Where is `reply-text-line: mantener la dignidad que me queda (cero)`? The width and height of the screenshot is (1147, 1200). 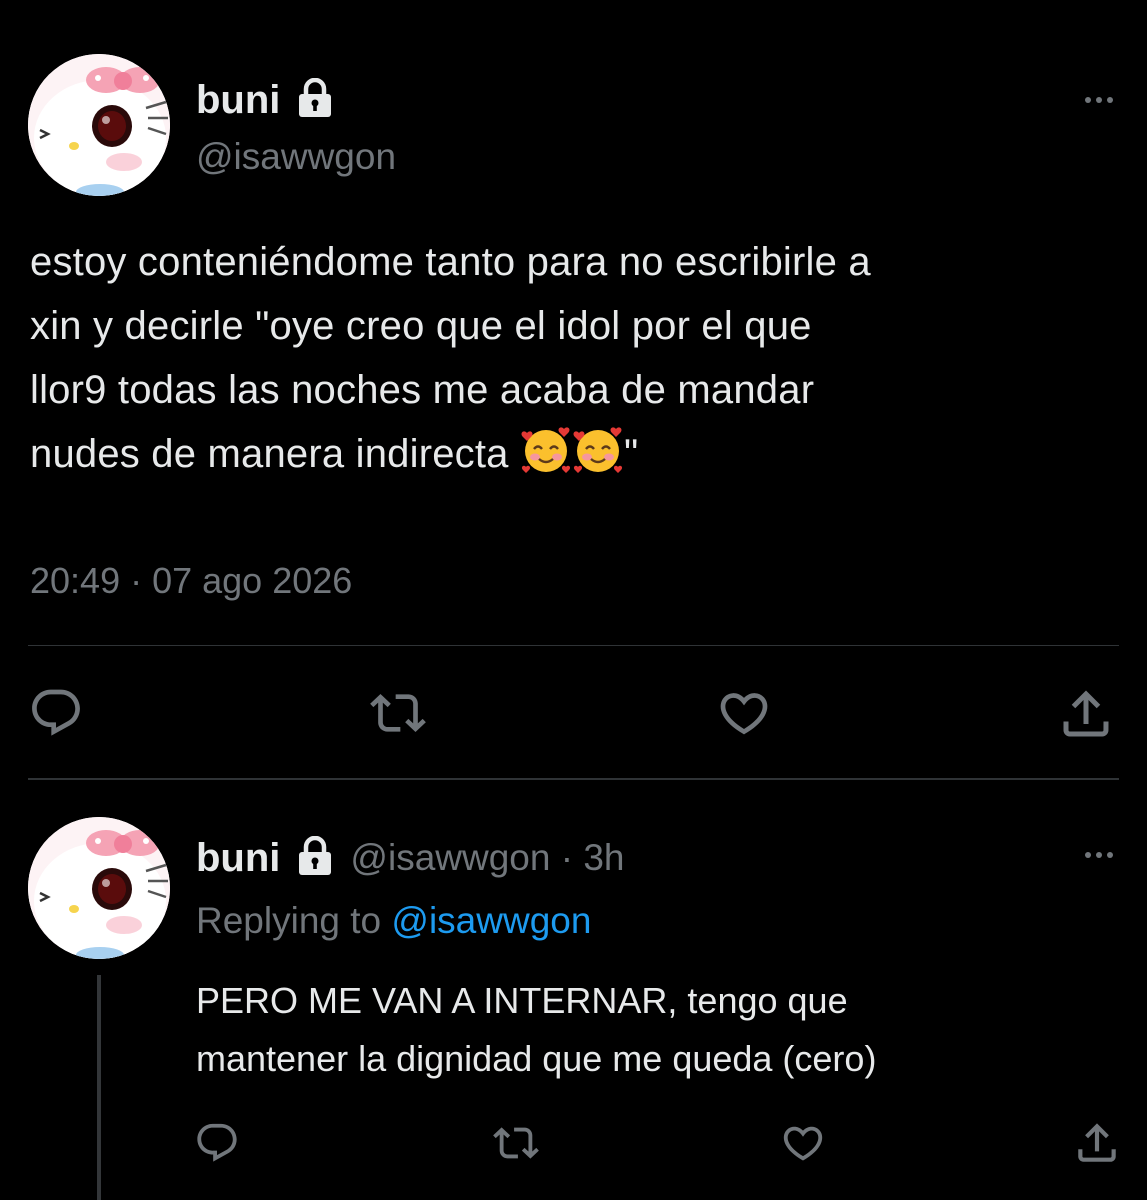 reply-text-line: mantener la dignidad que me queda (cero) is located at coordinates (536, 1058).